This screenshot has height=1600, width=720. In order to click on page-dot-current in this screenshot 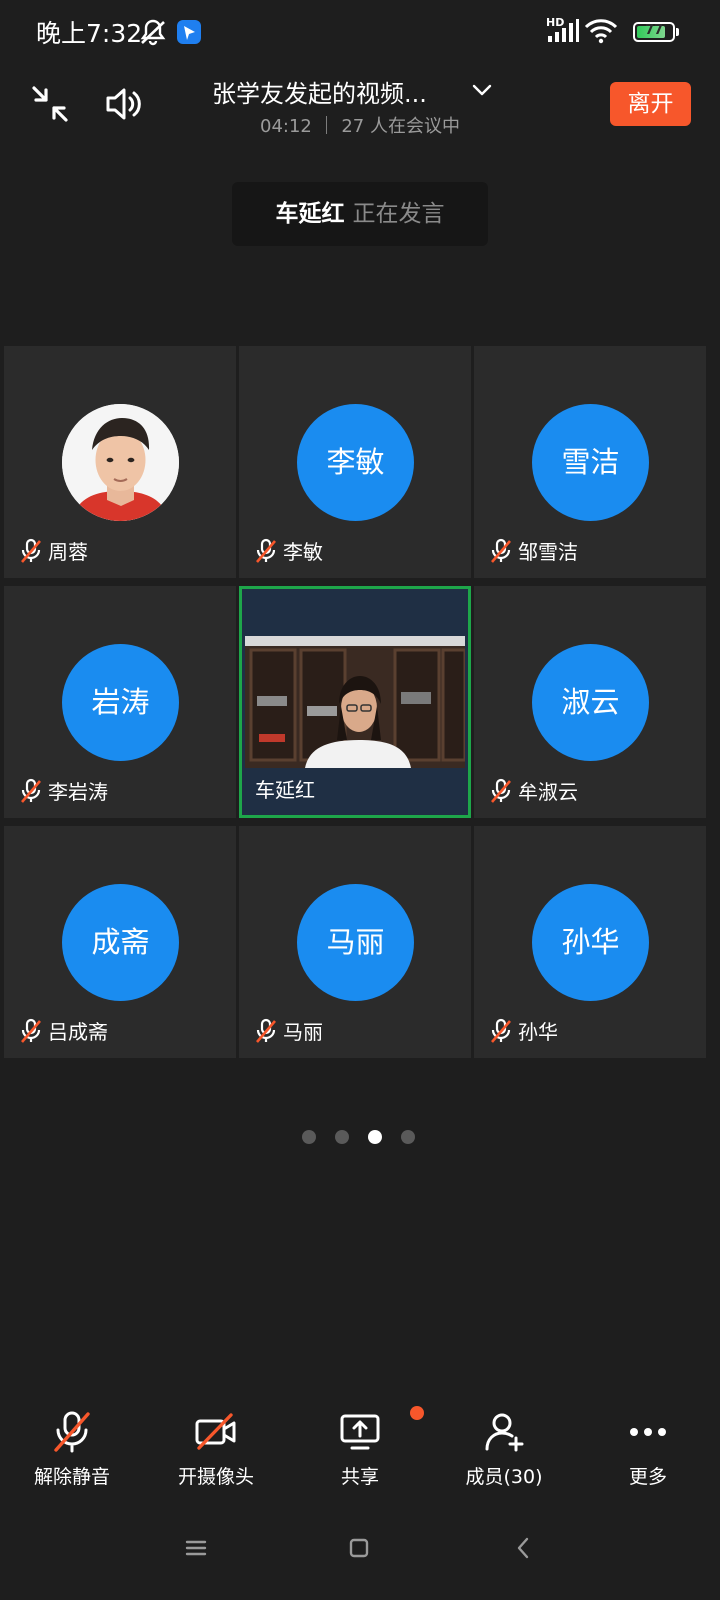, I will do `click(375, 1137)`.